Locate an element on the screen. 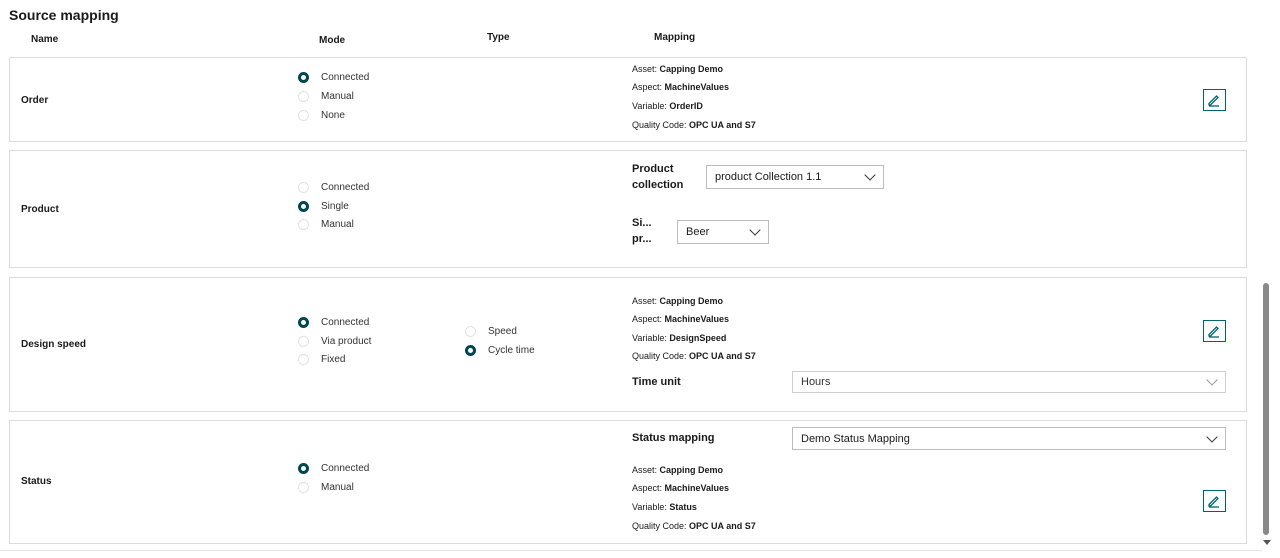  mode-radio-fixed: Fixed is located at coordinates (321, 359).